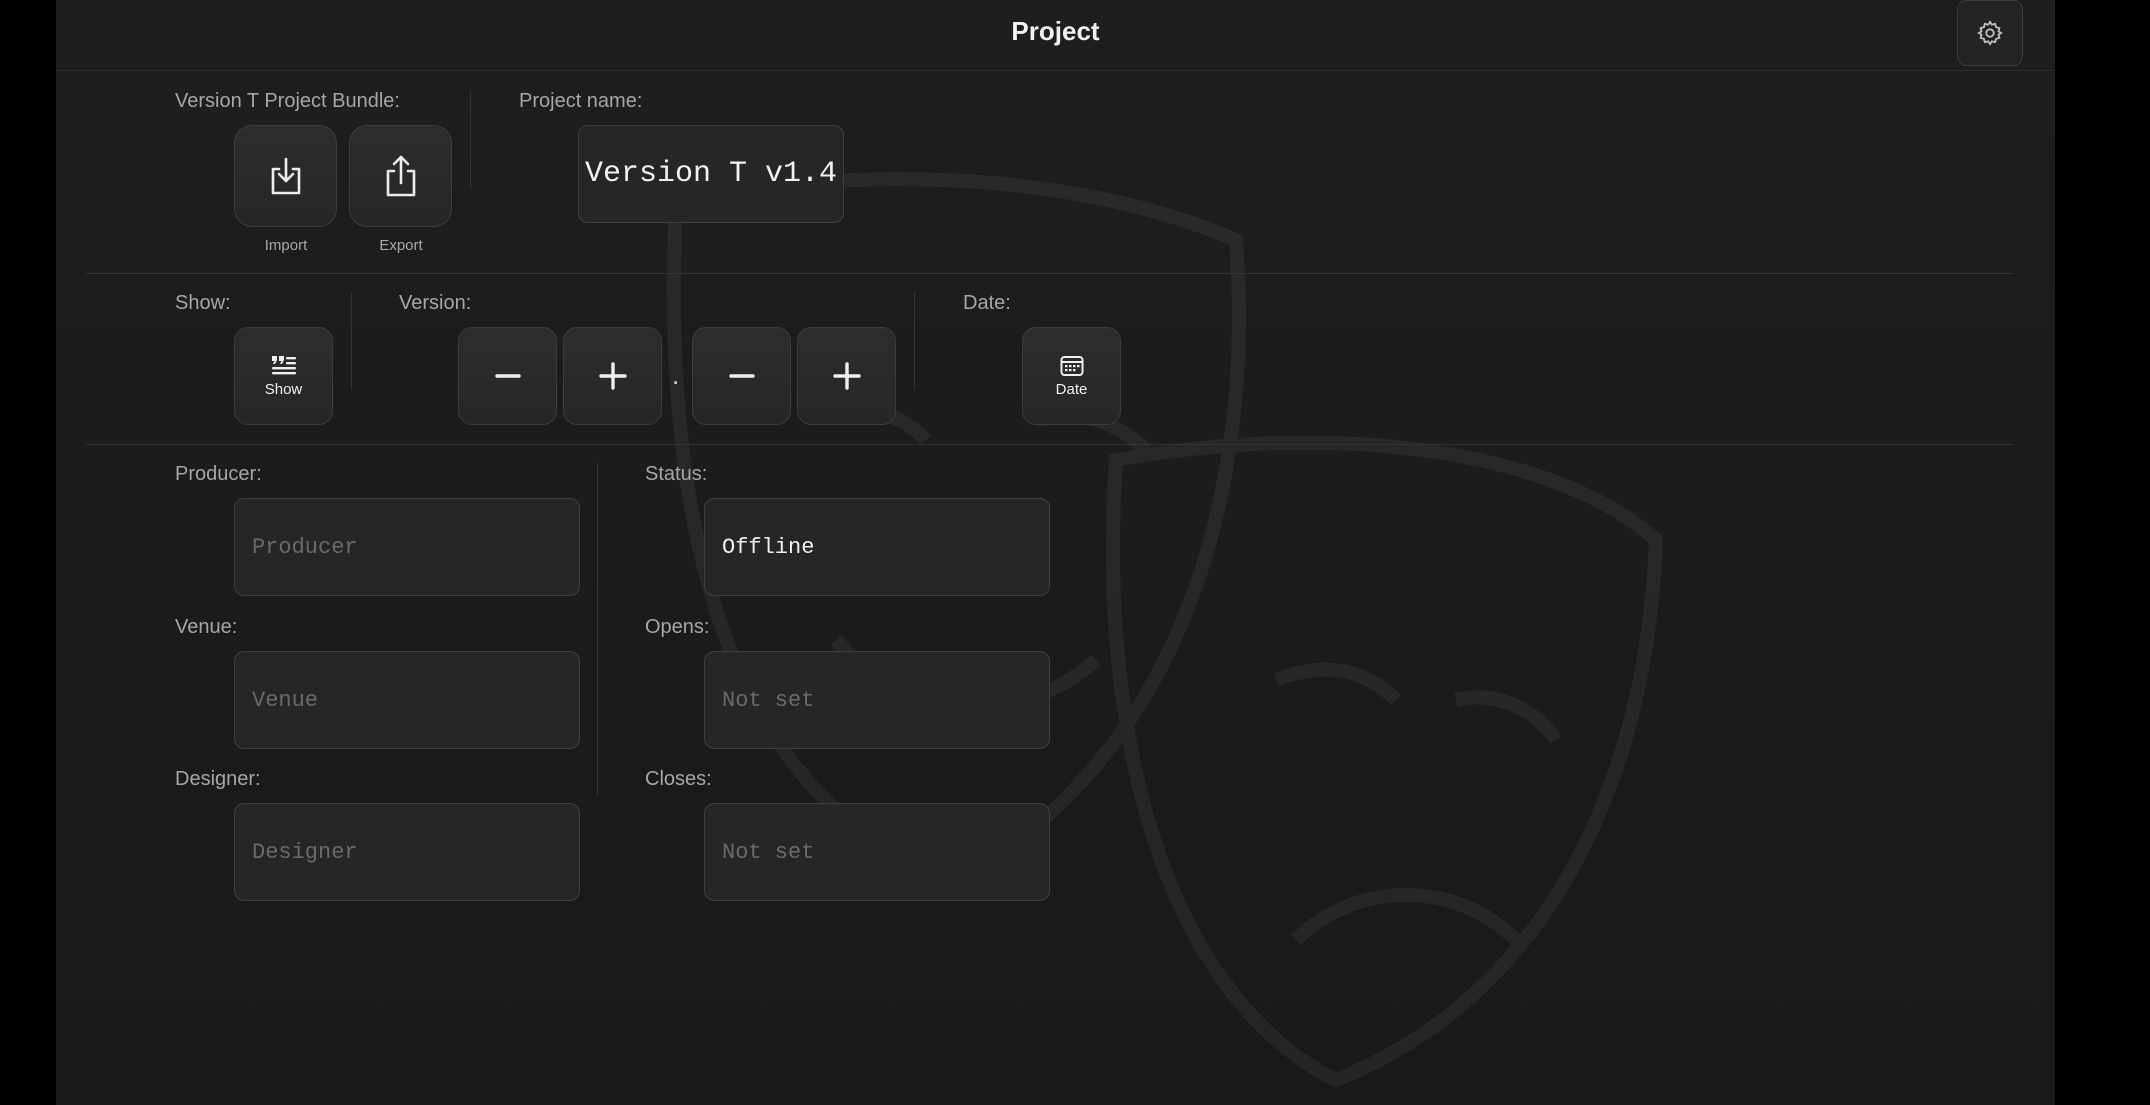  I want to click on major-decrement-button, so click(507, 376).